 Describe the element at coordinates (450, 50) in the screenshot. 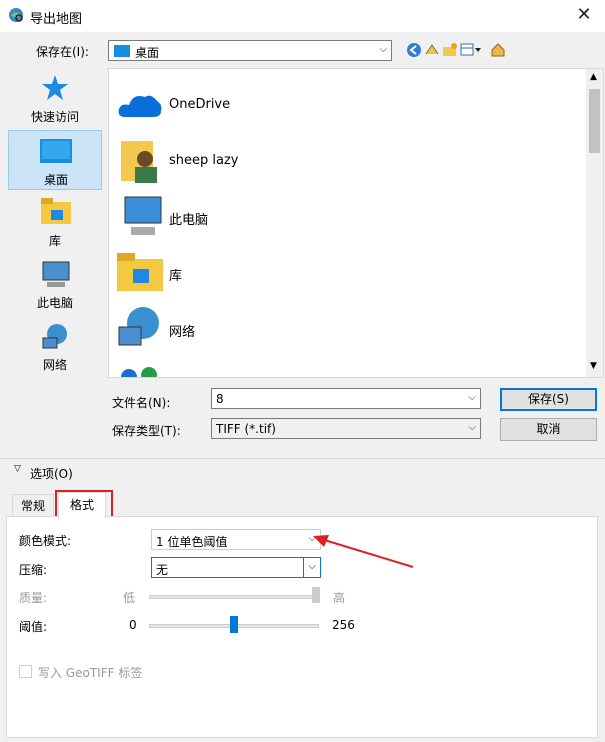

I see `new-folder-icon` at that location.